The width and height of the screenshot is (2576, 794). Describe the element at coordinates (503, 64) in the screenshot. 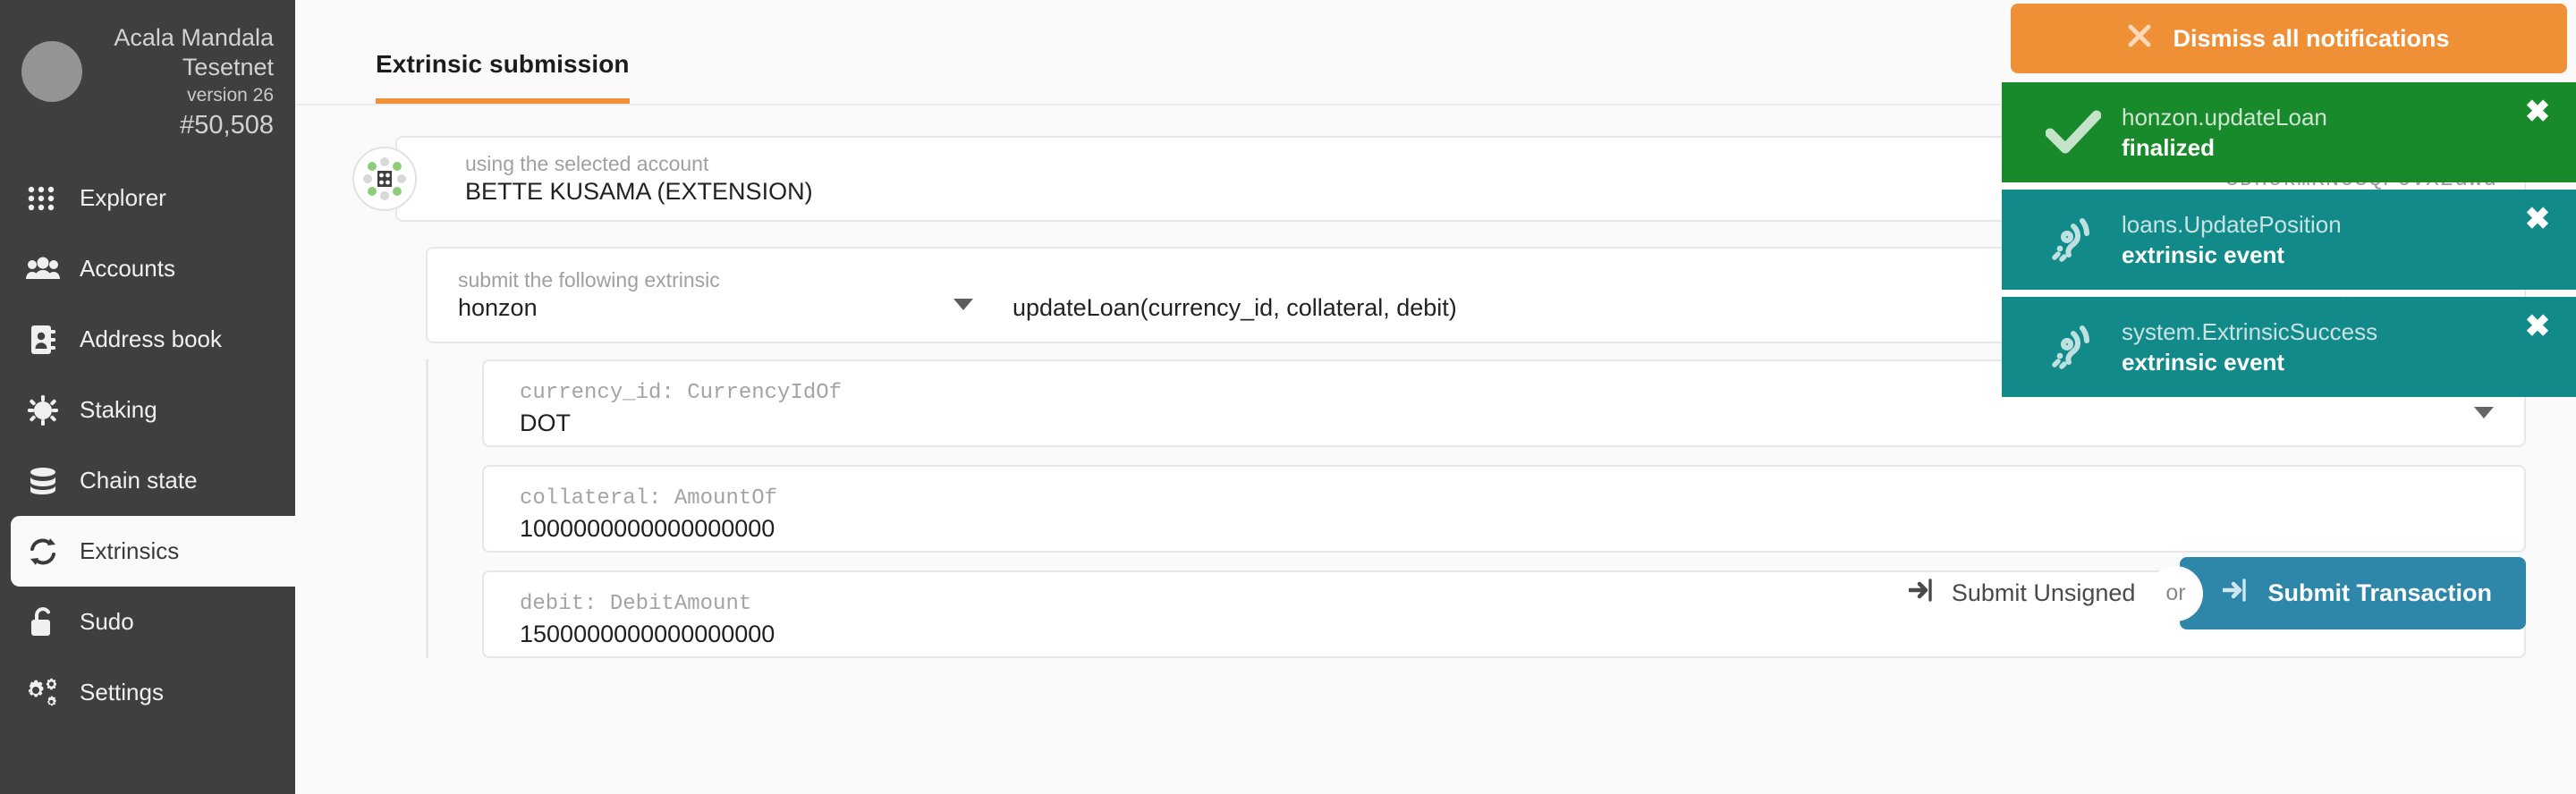

I see `tab-label: Extrinsic submission` at that location.